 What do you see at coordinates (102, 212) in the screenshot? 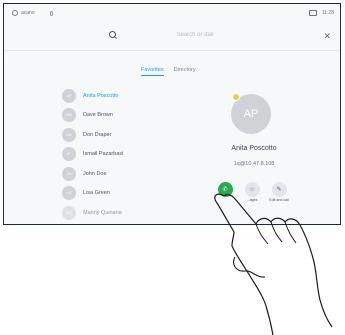
I see `contact-name: Manny Quinana` at bounding box center [102, 212].